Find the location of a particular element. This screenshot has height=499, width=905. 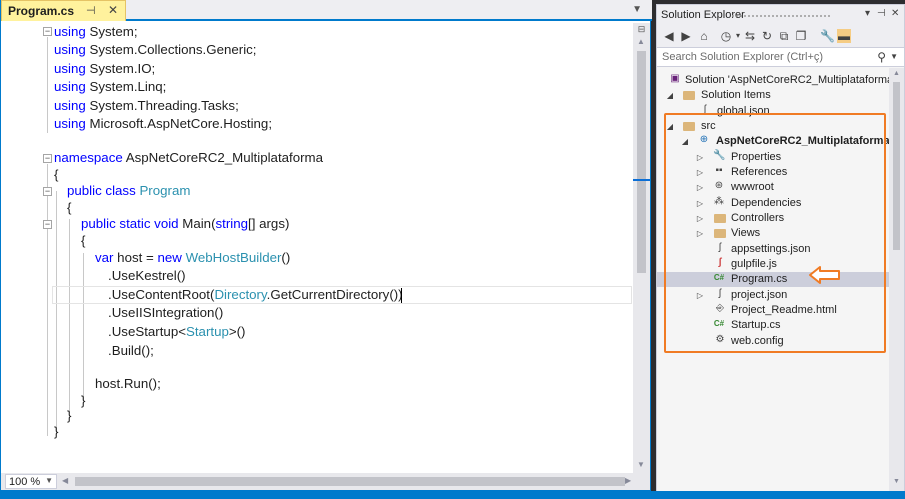

annotation-highlight-box is located at coordinates (775, 233).